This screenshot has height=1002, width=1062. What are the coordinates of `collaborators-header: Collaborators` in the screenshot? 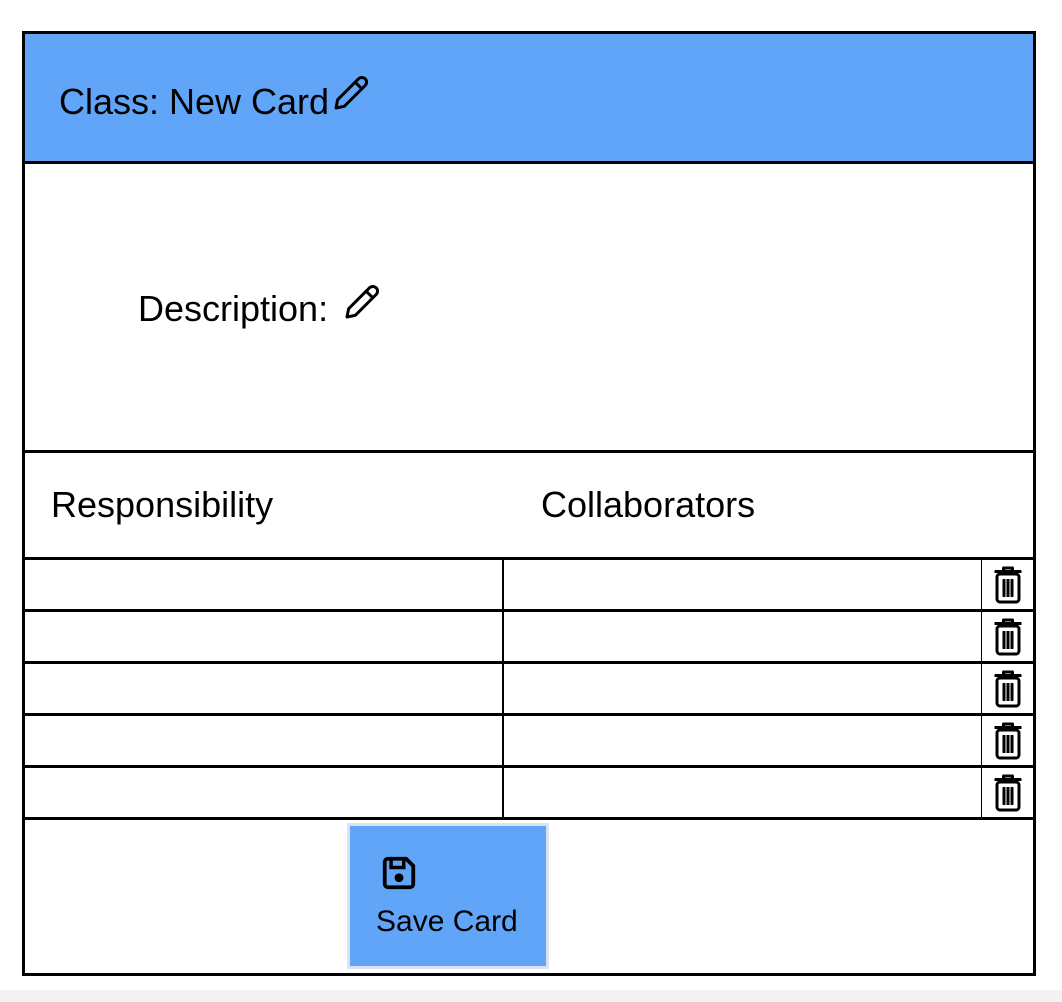 It's located at (648, 504).